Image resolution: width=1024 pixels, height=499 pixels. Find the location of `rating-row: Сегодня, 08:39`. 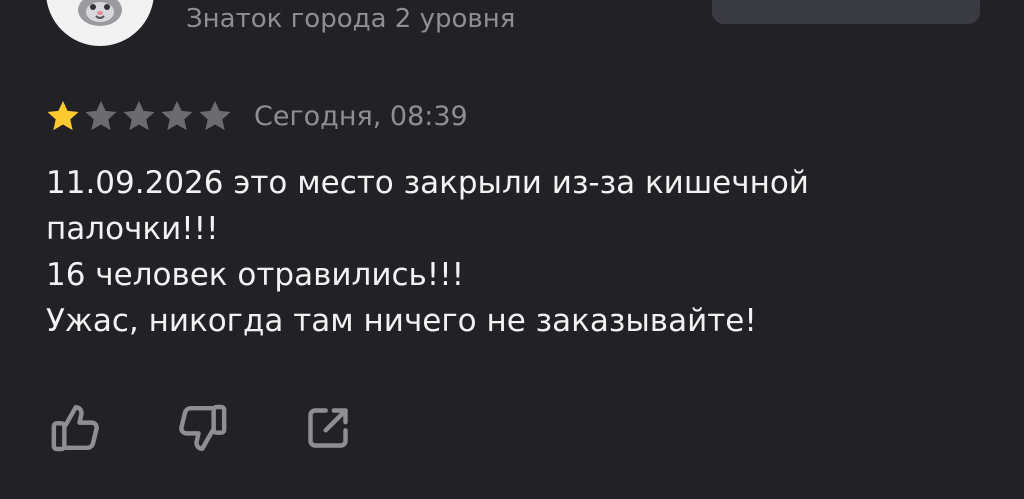

rating-row: Сегодня, 08:39 is located at coordinates (256, 116).